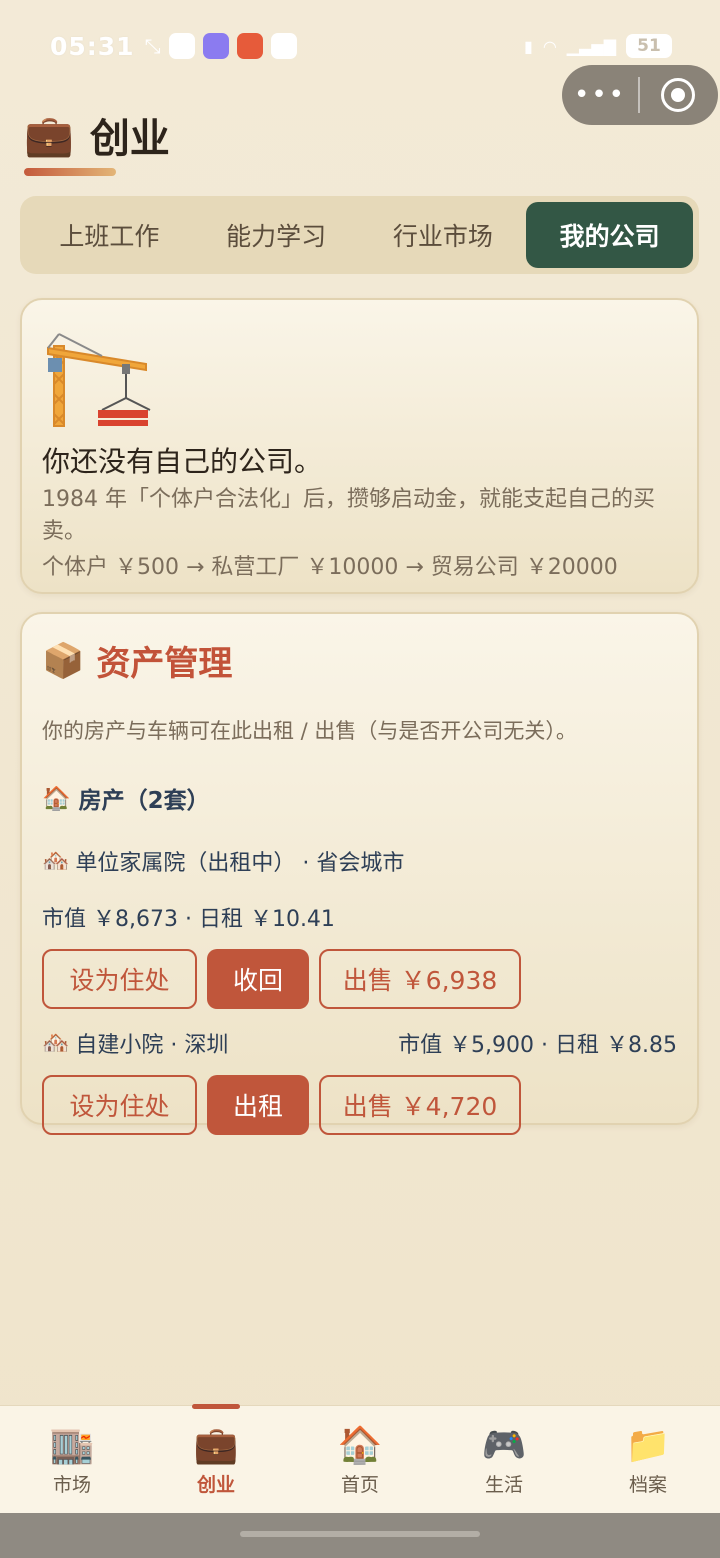  Describe the element at coordinates (504, 1445) in the screenshot. I see `gamepad-icon: 🎮` at that location.